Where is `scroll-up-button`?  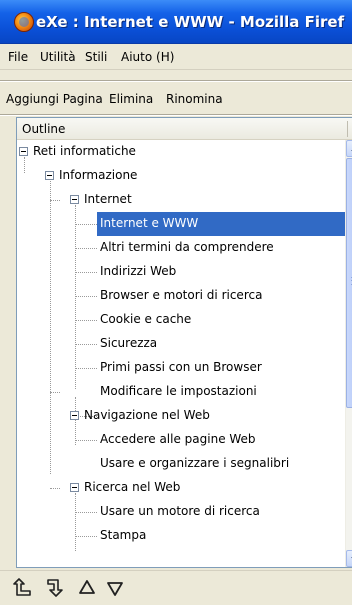
scroll-up-button is located at coordinates (349, 148).